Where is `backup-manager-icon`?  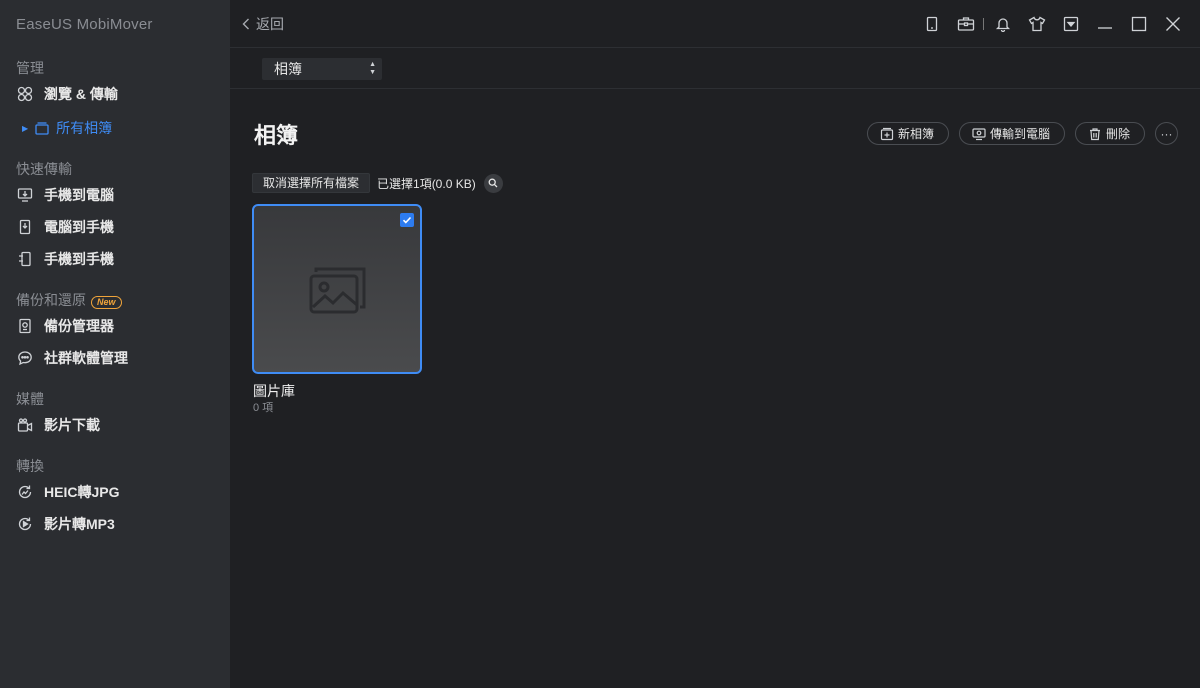
backup-manager-icon is located at coordinates (25, 326).